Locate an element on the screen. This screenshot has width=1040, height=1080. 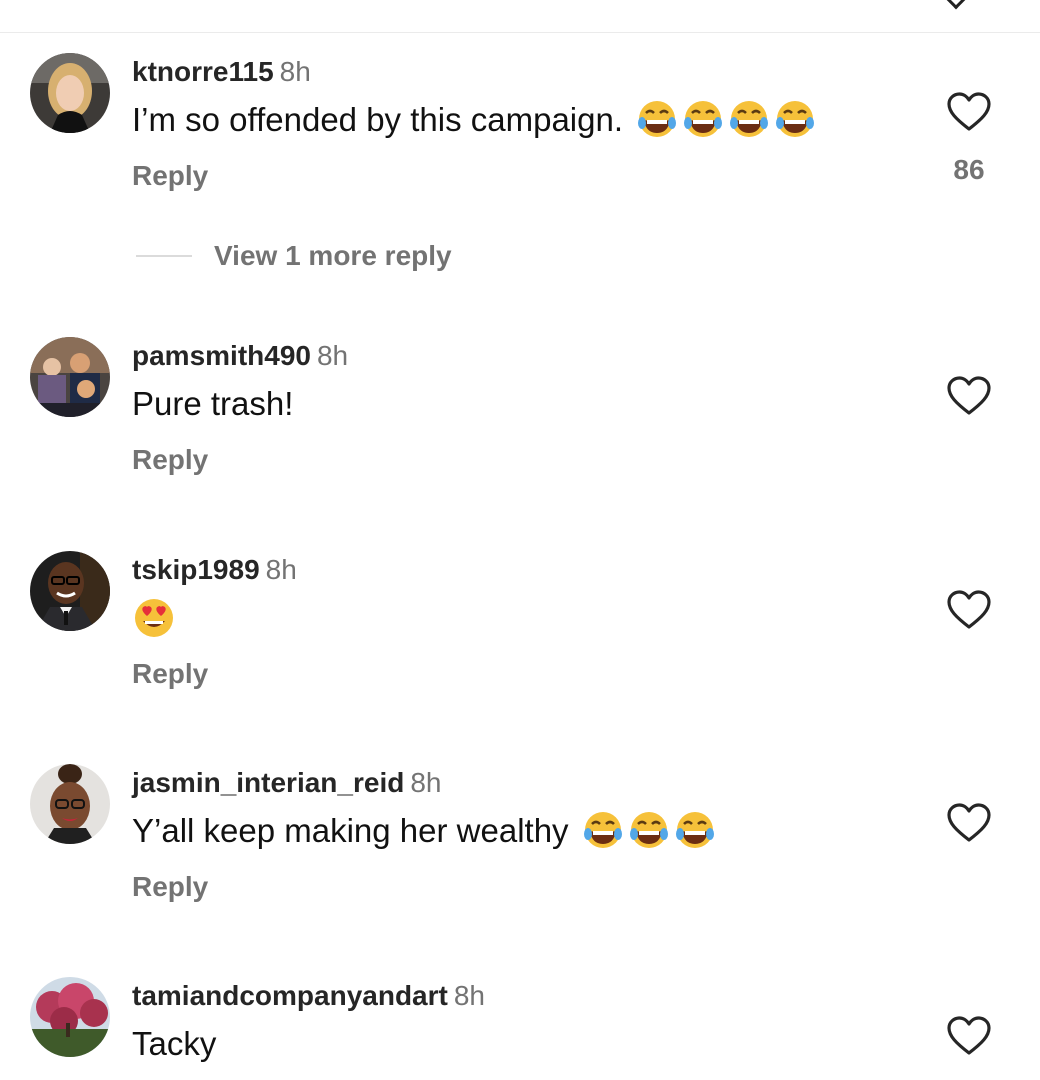
comment-text is located at coordinates (155, 618).